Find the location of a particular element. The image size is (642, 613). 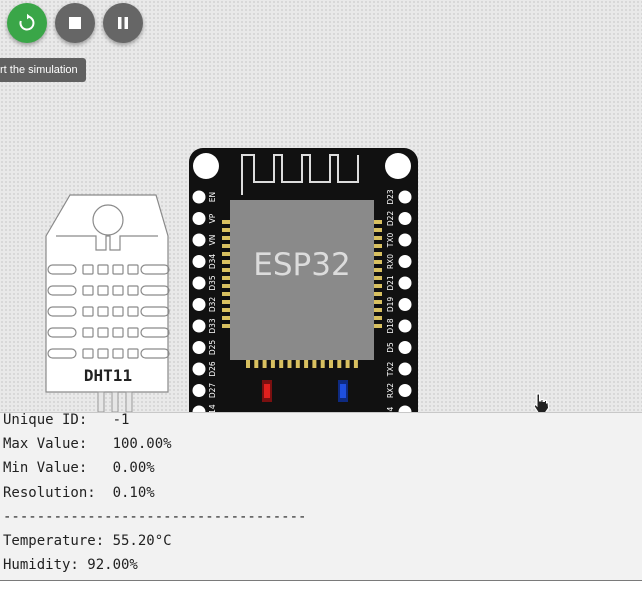

esp32-pin-label: VP is located at coordinates (212, 218).